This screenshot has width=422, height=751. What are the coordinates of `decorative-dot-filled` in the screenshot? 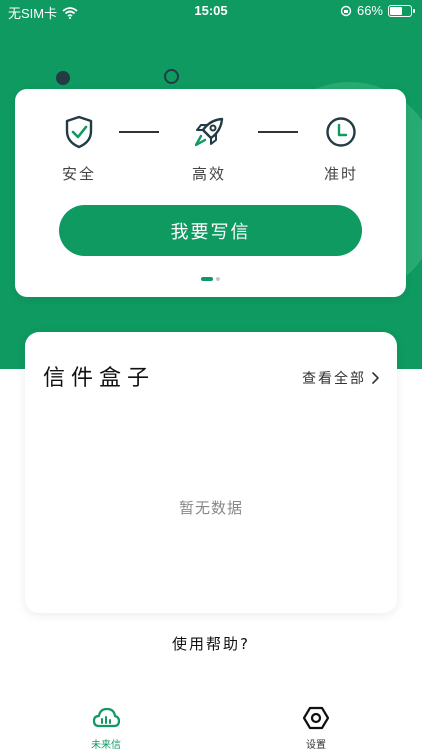 It's located at (63, 78).